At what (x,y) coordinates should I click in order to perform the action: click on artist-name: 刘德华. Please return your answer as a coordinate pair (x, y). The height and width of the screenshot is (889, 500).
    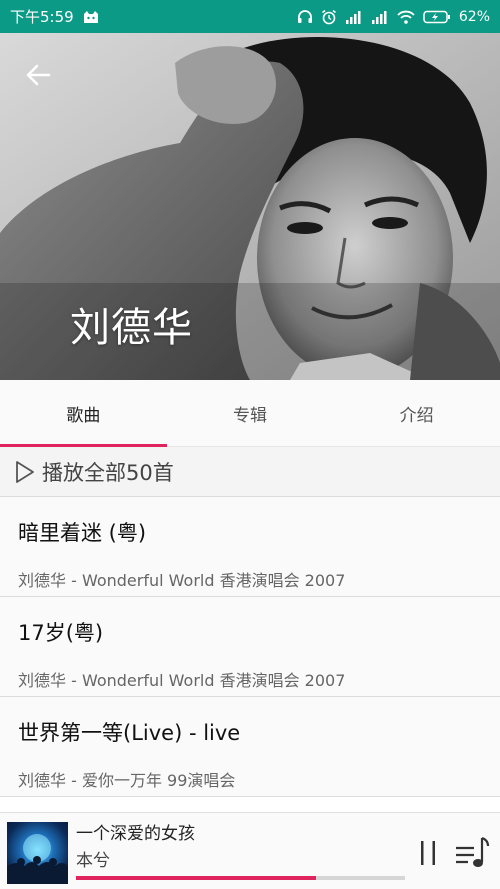
    Looking at the image, I should click on (131, 328).